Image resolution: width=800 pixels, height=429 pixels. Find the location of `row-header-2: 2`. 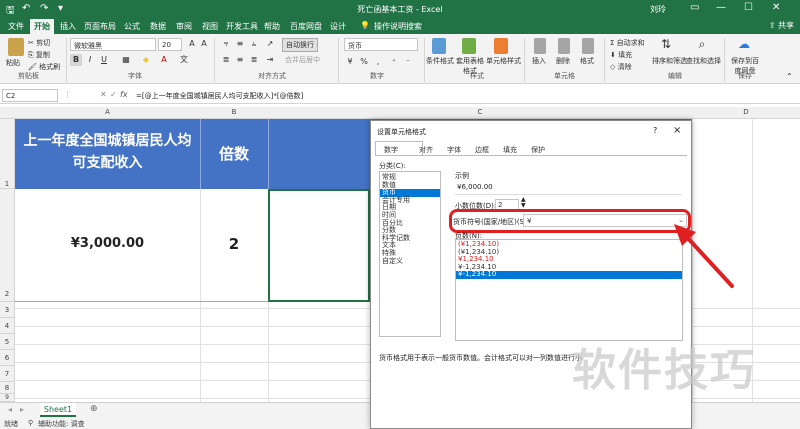

row-header-2: 2 is located at coordinates (7, 245).